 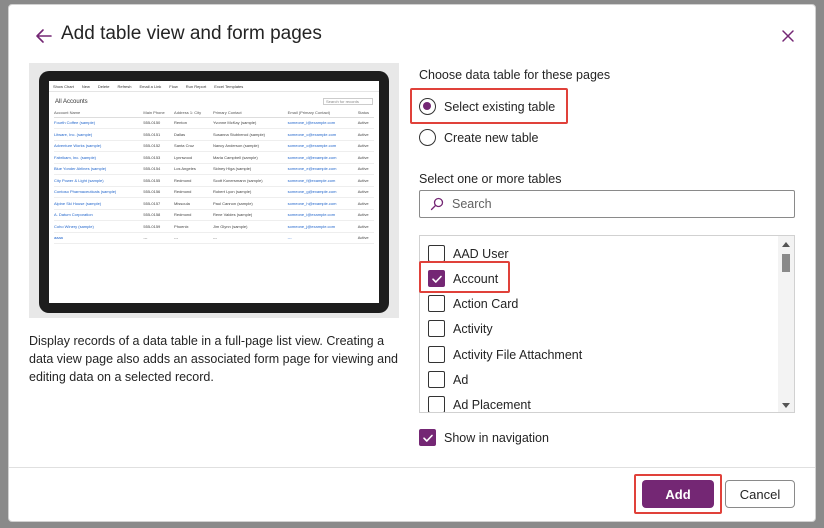 I want to click on radio-create-new: Create new table, so click(x=479, y=137).